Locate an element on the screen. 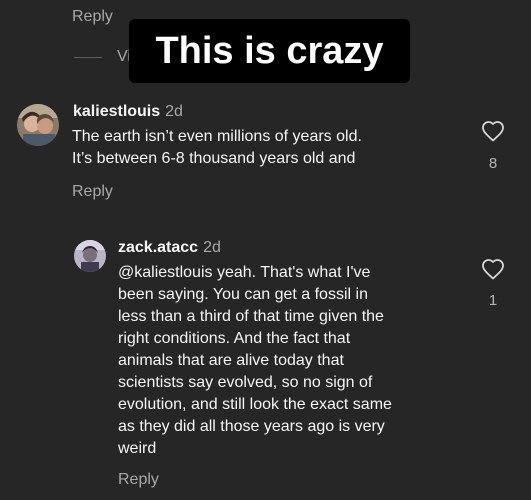  comment-header-2: zack.atacc 2d is located at coordinates (169, 248).